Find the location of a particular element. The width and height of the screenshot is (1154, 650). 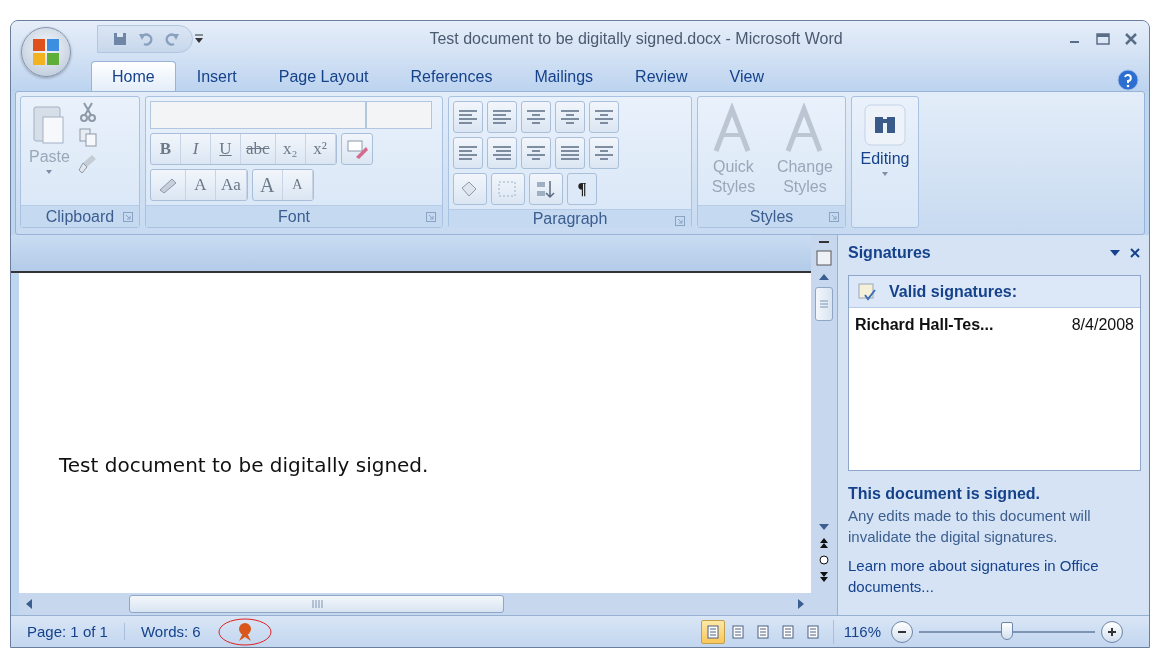

font-size-field is located at coordinates (399, 115).